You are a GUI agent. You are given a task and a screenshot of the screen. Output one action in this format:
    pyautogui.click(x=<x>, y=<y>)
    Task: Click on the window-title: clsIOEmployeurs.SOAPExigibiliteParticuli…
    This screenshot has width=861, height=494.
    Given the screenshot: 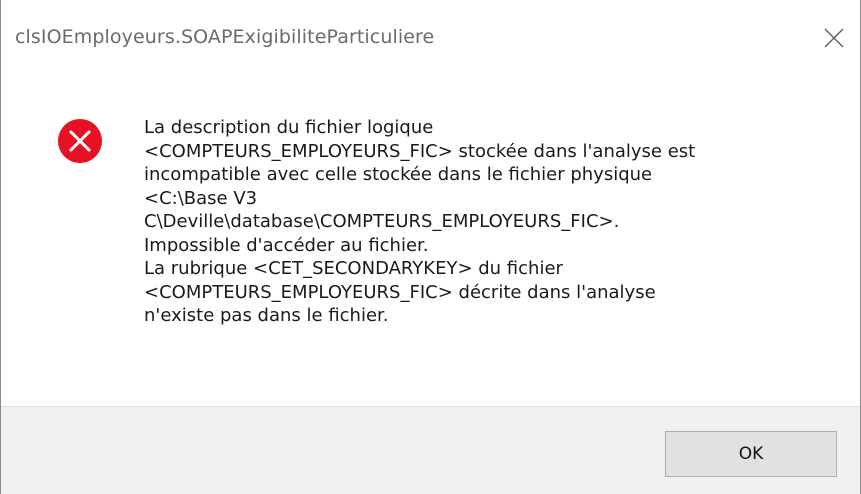 What is the action you would take?
    pyautogui.click(x=225, y=37)
    